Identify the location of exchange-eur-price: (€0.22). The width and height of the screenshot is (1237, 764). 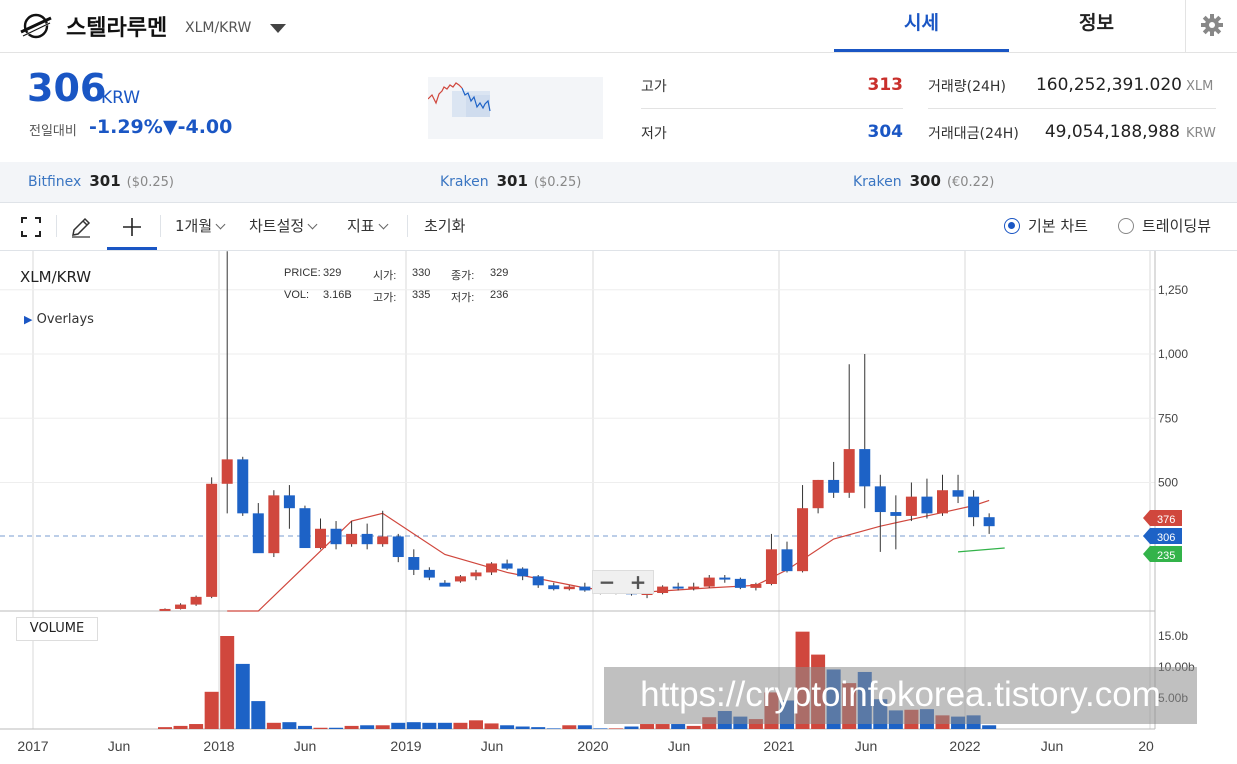
(970, 182).